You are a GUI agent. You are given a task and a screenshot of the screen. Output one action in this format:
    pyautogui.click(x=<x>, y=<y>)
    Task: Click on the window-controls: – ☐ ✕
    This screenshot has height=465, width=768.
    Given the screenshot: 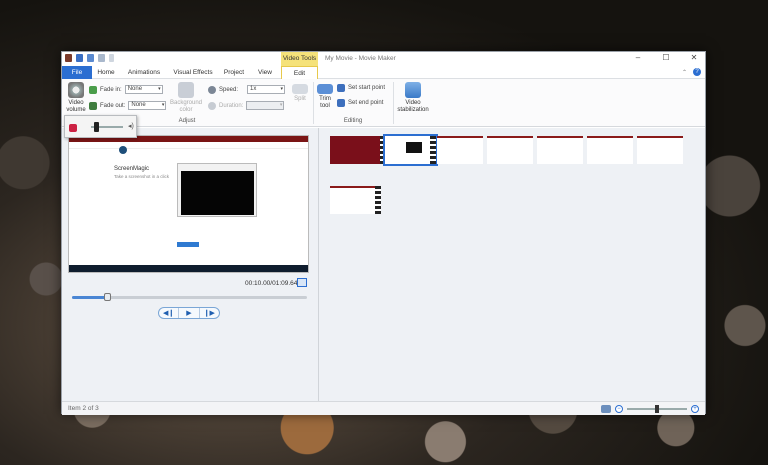 What is the action you would take?
    pyautogui.click(x=666, y=57)
    